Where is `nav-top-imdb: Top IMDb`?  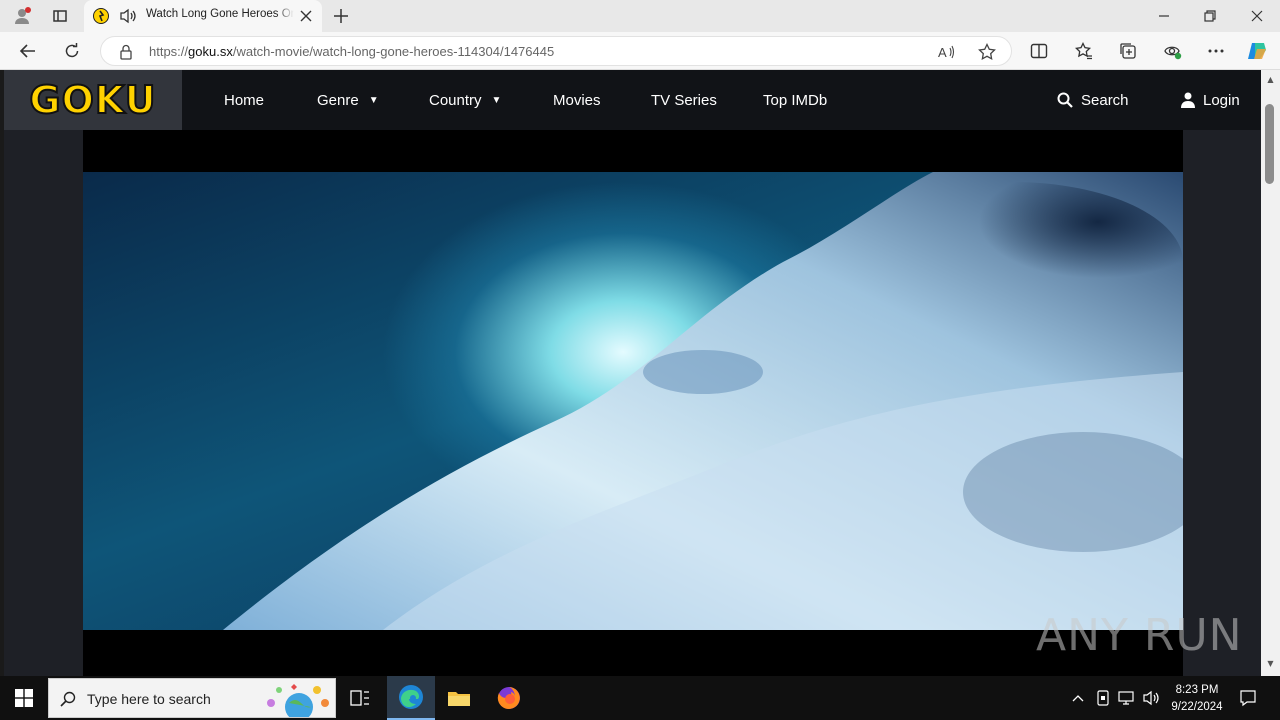
nav-top-imdb: Top IMDb is located at coordinates (795, 100).